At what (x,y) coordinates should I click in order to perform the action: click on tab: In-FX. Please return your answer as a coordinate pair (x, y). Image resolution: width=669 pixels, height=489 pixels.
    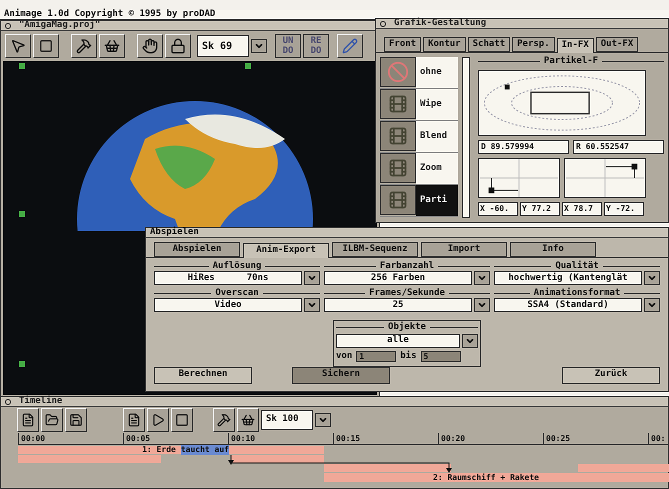
    Looking at the image, I should click on (575, 45).